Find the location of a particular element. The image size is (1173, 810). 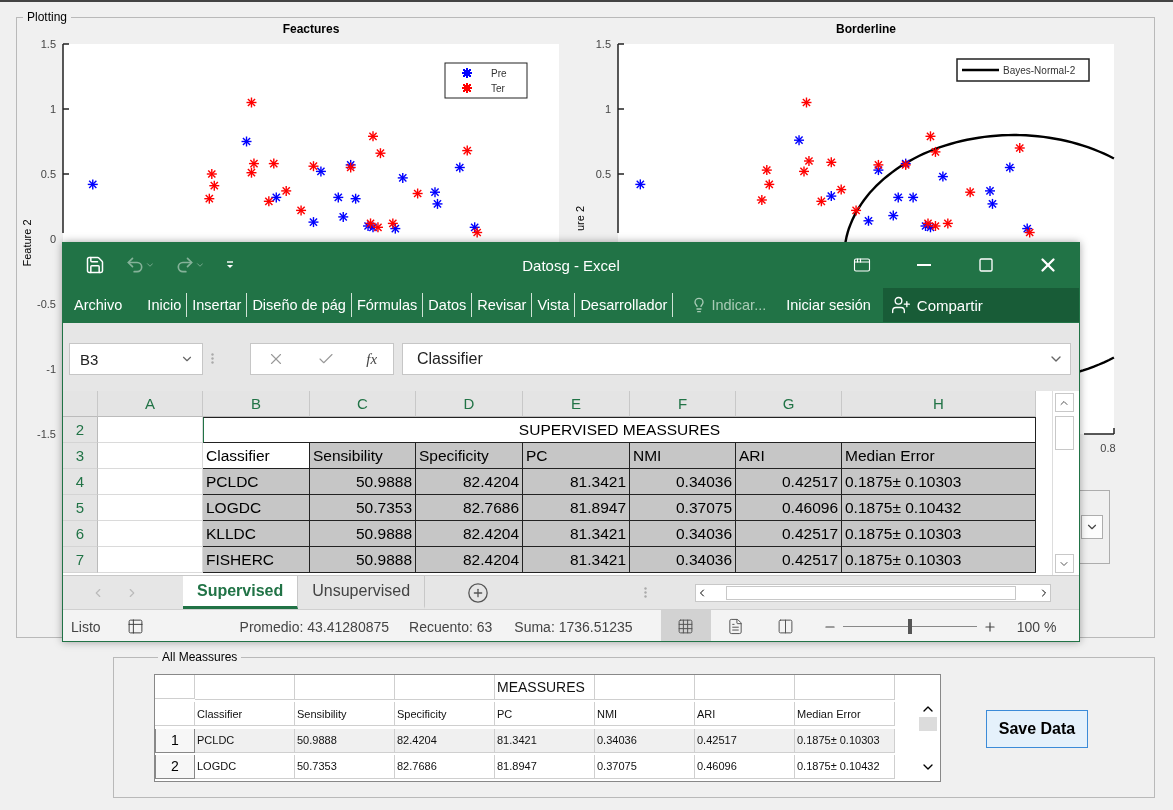

column-header: A is located at coordinates (150, 404).